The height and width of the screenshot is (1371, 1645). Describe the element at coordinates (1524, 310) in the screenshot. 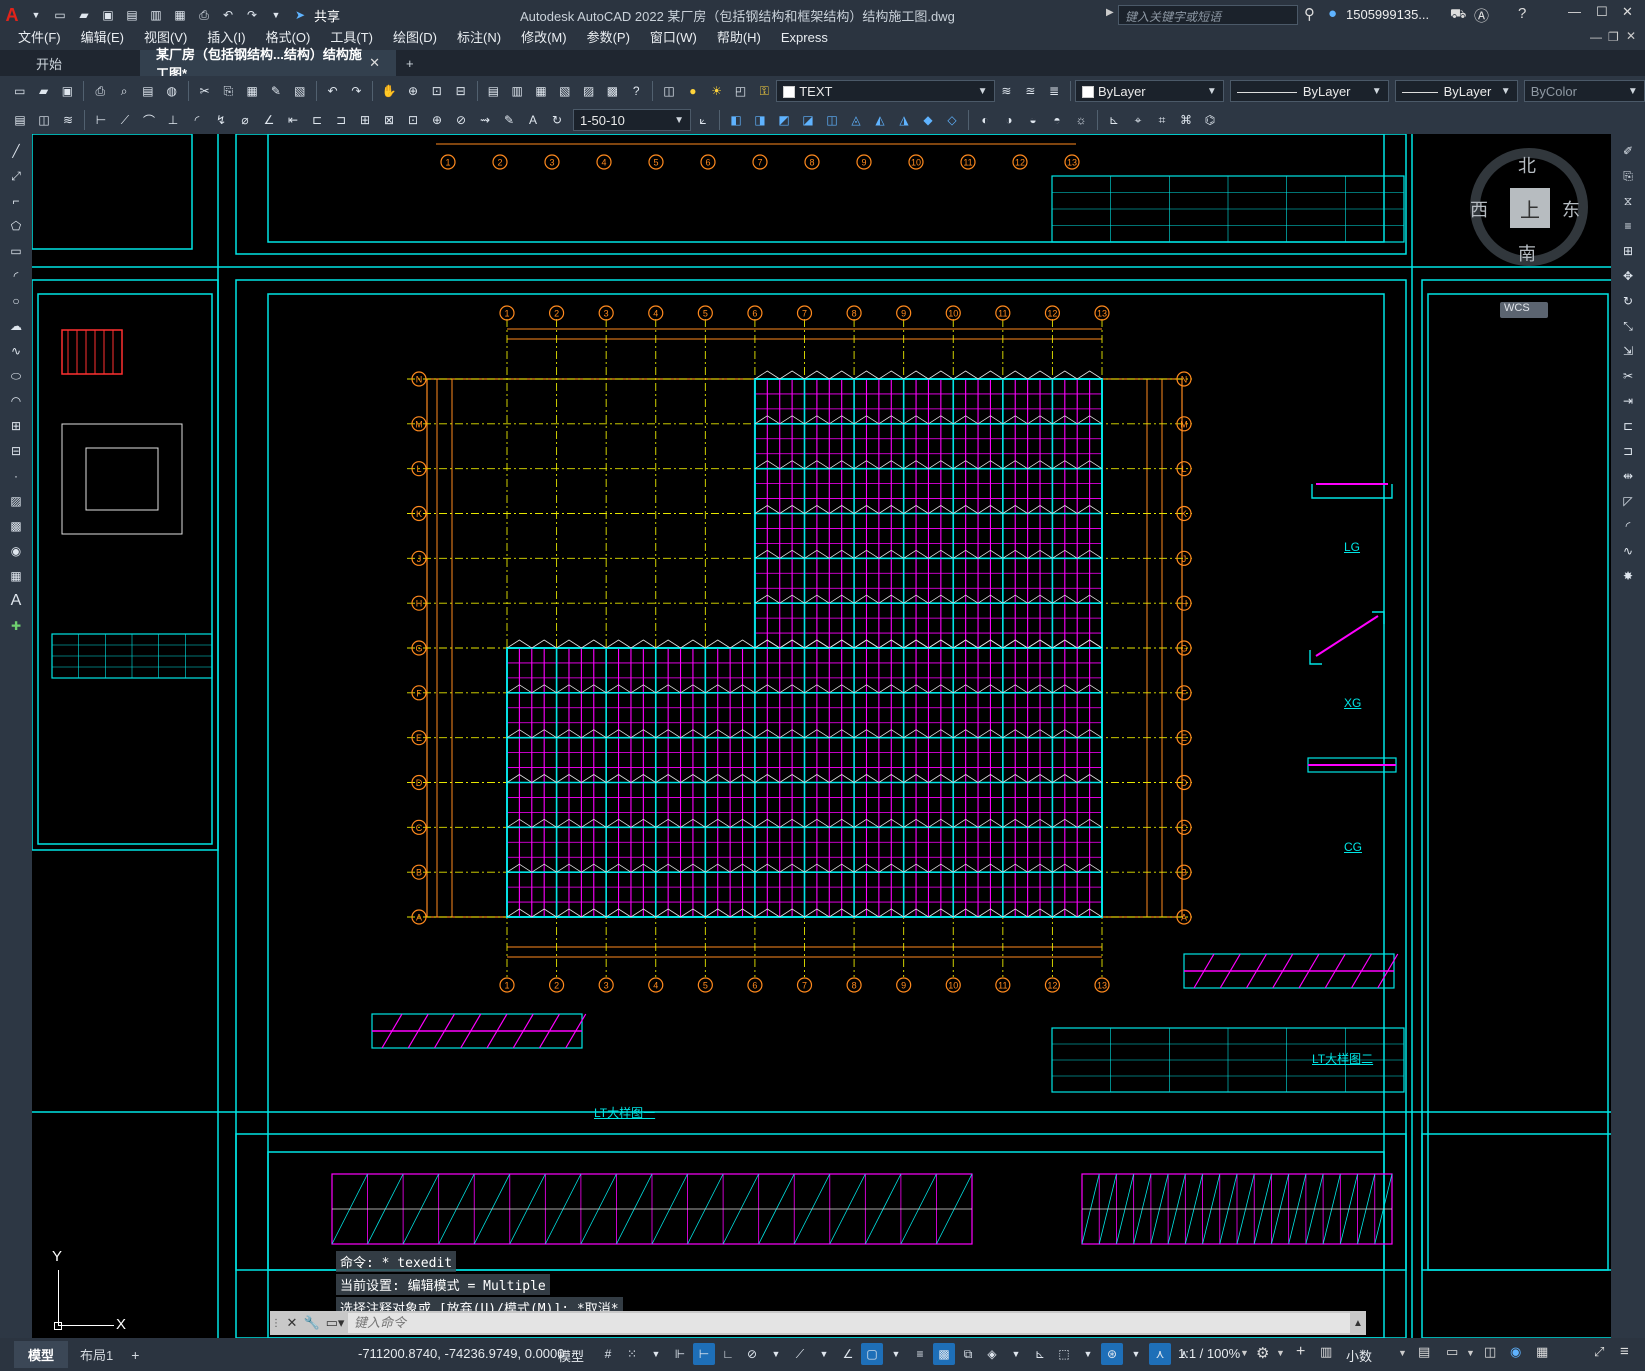

I see `wcs-menu: WCS` at that location.